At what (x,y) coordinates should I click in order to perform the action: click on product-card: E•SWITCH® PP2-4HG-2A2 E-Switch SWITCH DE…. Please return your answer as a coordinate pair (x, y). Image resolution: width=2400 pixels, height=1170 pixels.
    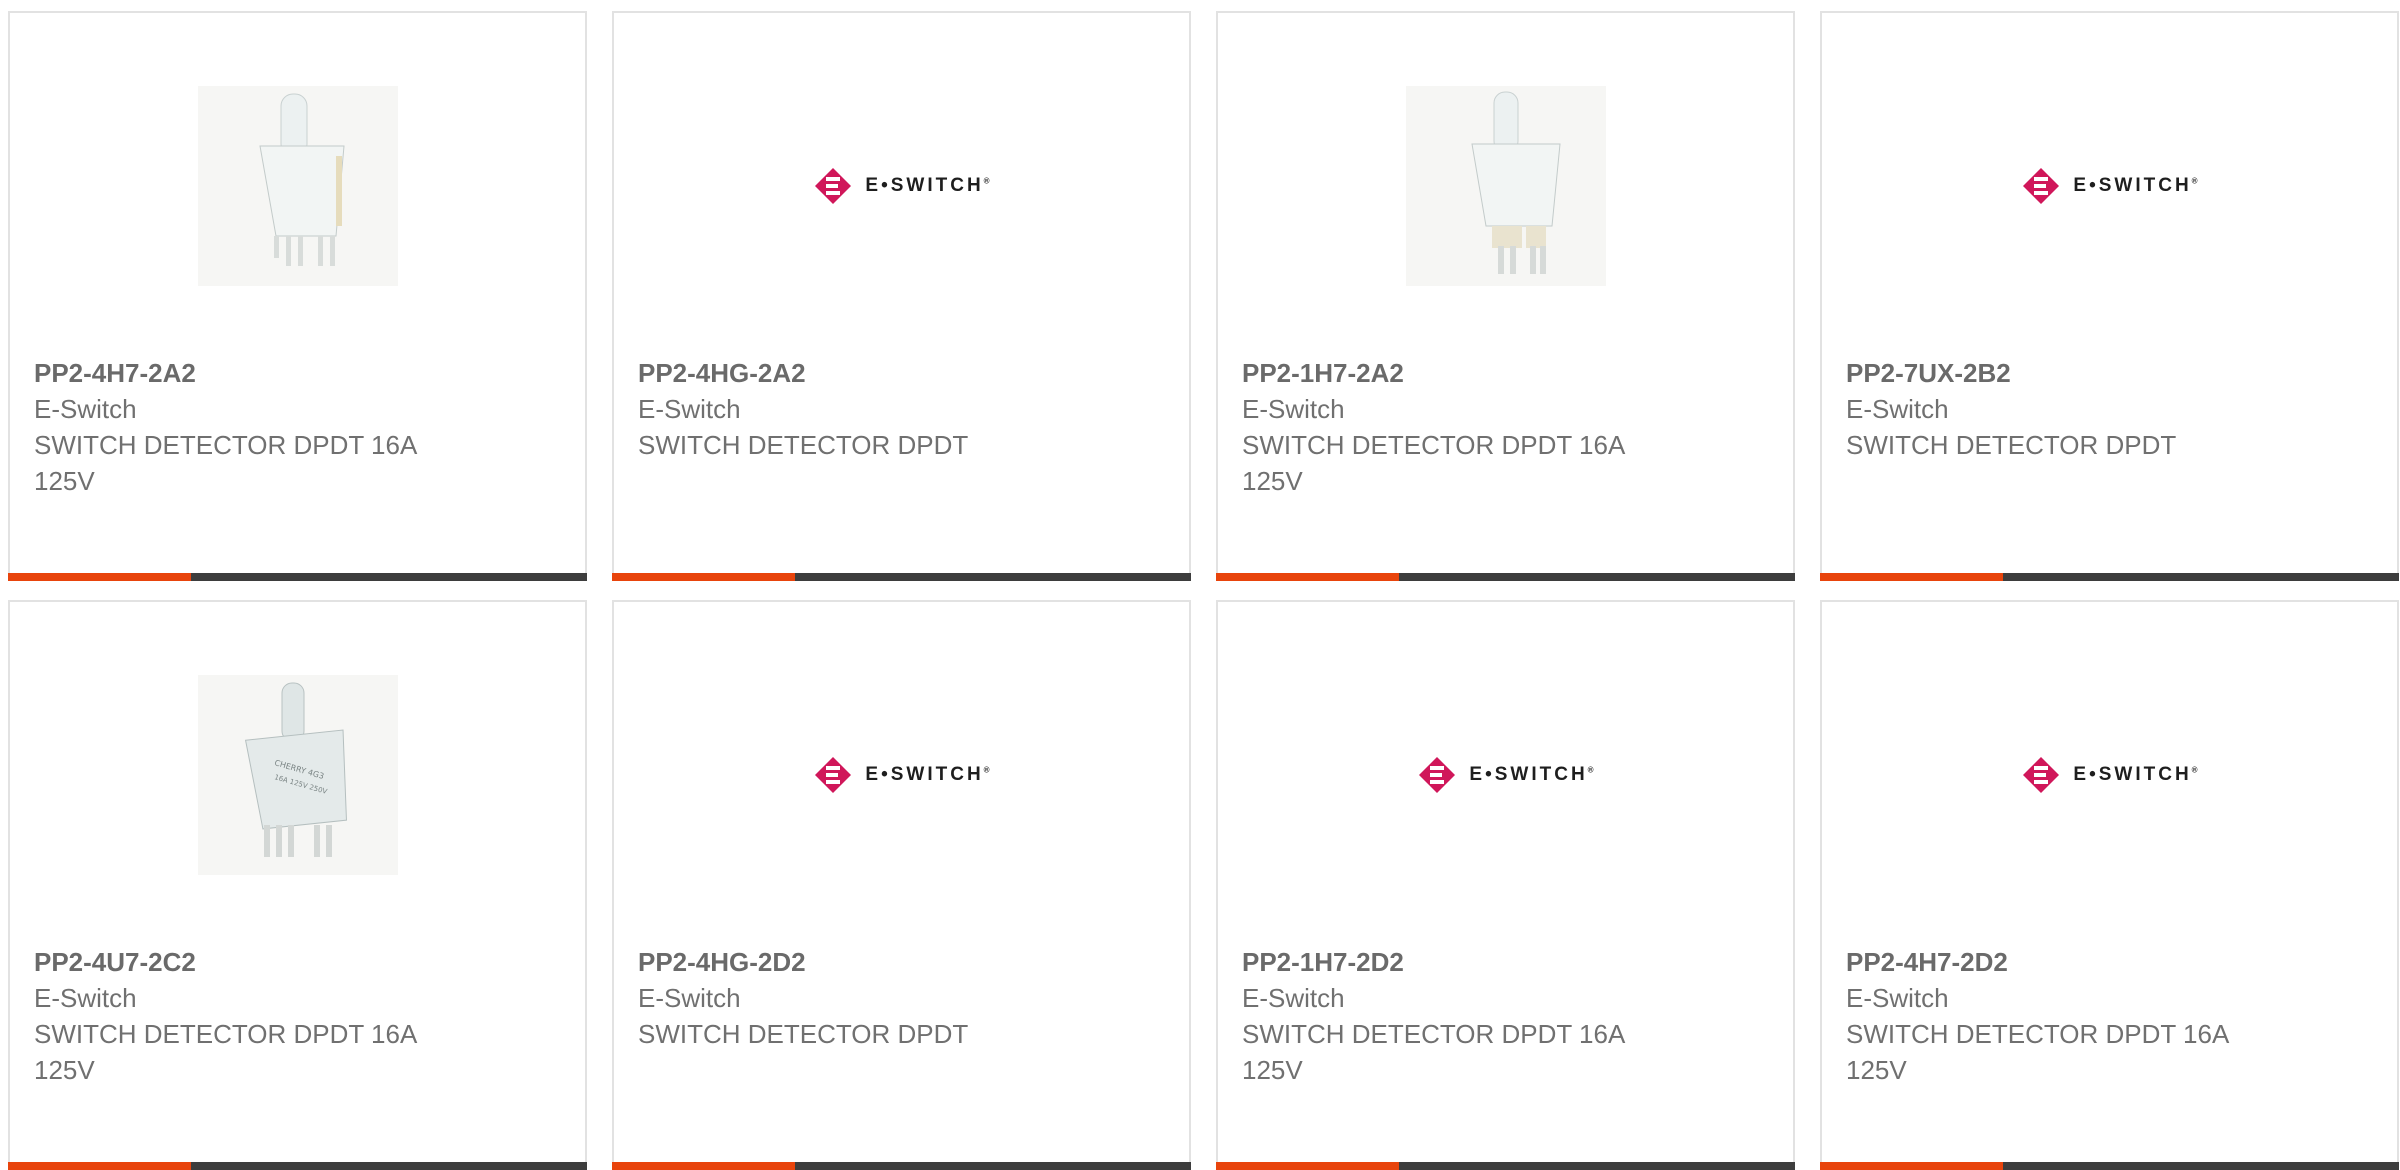
    Looking at the image, I should click on (901, 296).